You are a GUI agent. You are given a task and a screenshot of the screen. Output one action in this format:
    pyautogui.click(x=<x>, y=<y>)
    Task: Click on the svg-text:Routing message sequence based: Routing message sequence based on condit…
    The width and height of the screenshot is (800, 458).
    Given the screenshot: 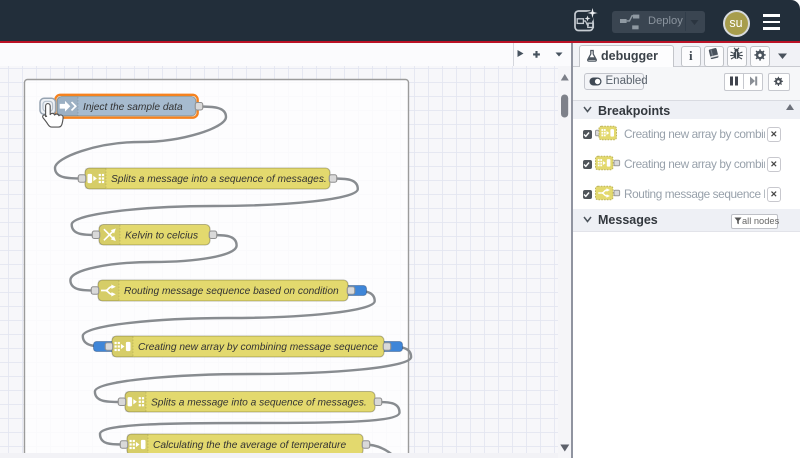 What is the action you would take?
    pyautogui.click(x=231, y=291)
    